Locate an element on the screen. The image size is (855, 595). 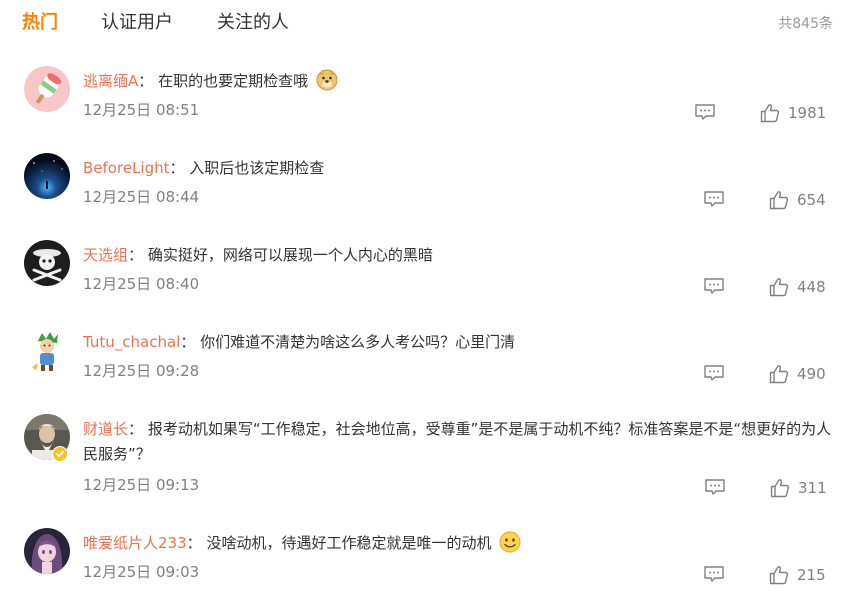
like-count: 654 is located at coordinates (811, 200).